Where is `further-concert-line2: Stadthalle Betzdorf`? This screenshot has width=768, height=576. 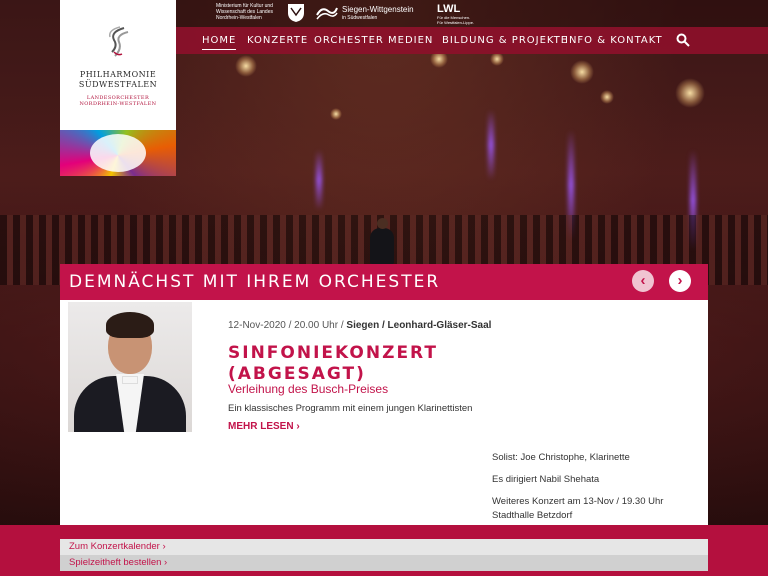
further-concert-line2: Stadthalle Betzdorf is located at coordinates (532, 515).